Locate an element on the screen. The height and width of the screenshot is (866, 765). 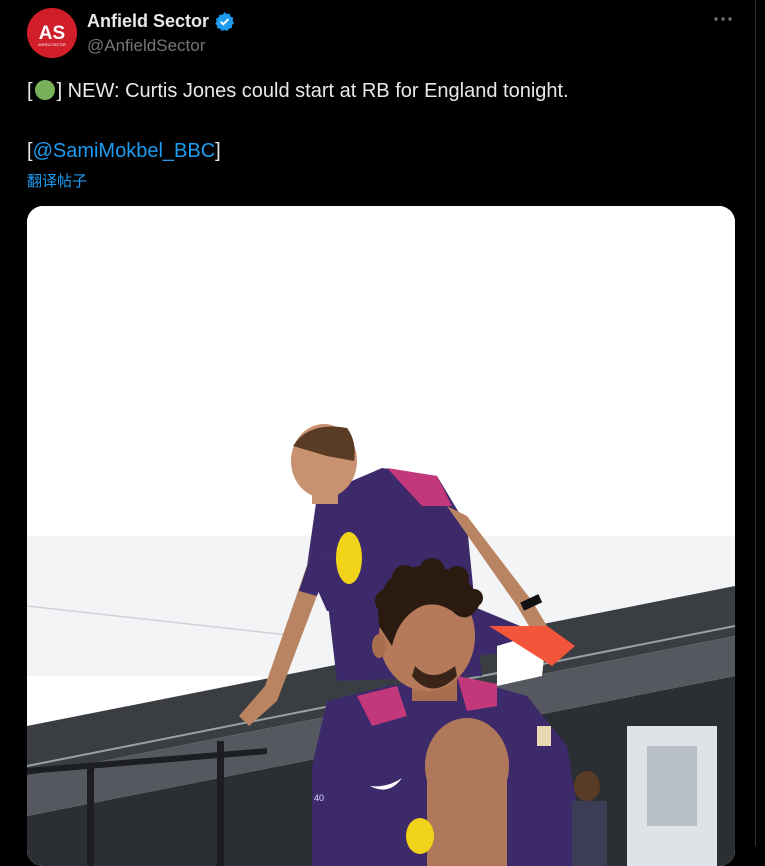
source-line: [@SamiMokbel_BBC] is located at coordinates (124, 151).